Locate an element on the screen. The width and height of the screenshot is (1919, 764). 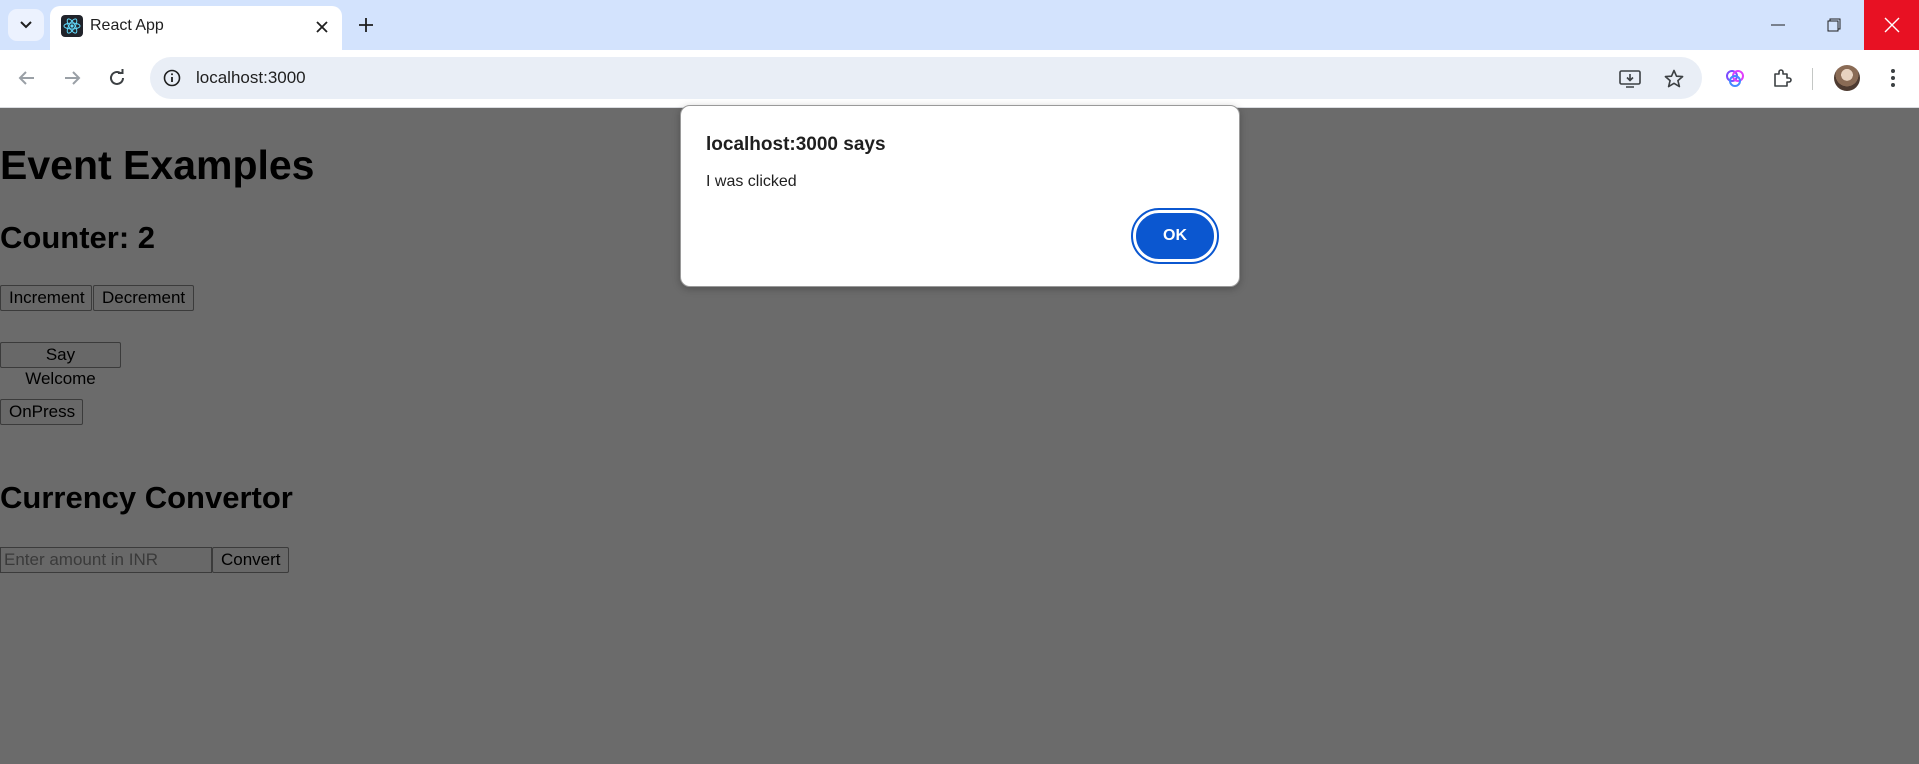
kebab-menu-icon is located at coordinates (1893, 78).